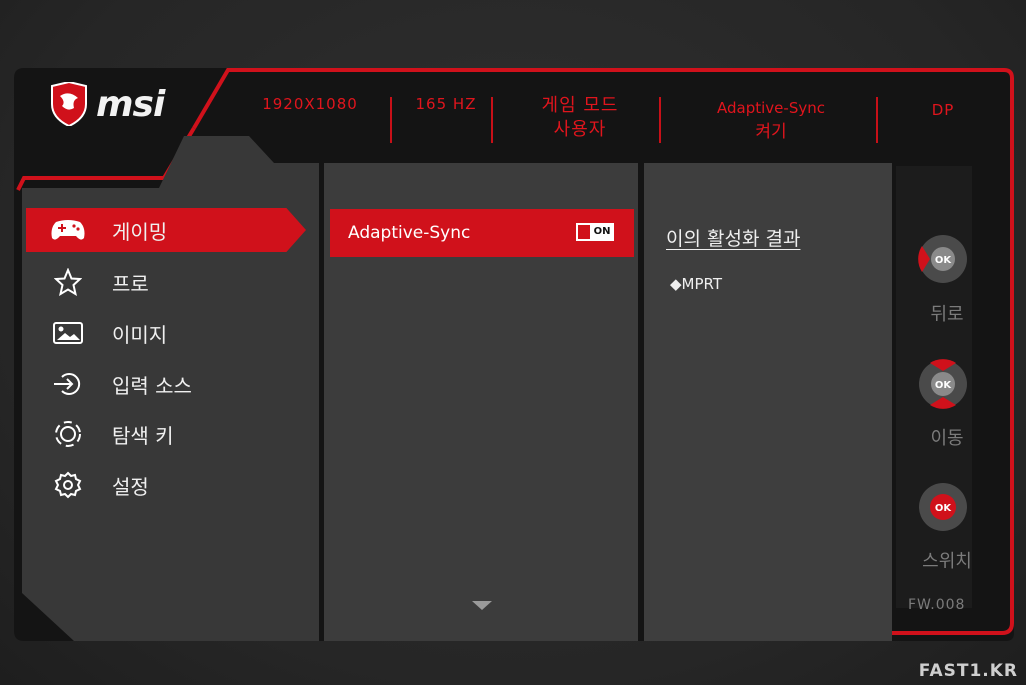 The width and height of the screenshot is (1026, 685). I want to click on menu-item-label: 프로, so click(130, 283).